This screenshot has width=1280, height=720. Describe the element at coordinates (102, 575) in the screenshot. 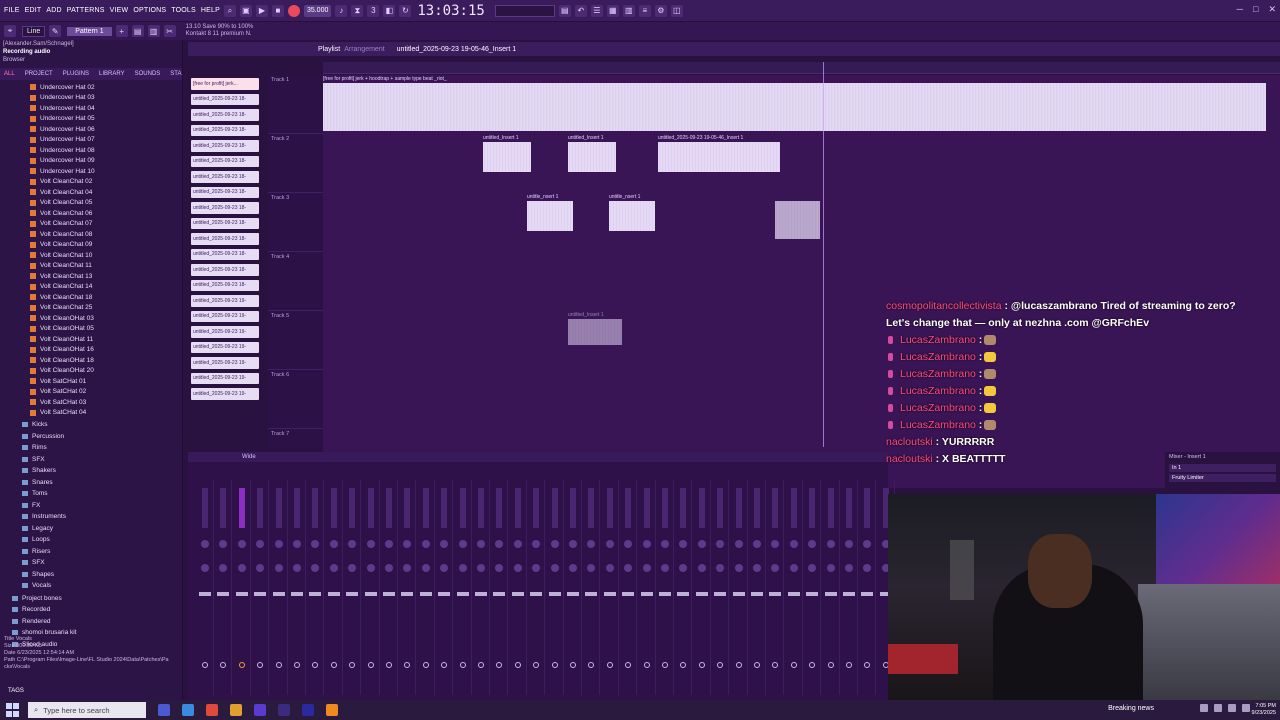

I see `browser-folder-item: Shapes` at that location.